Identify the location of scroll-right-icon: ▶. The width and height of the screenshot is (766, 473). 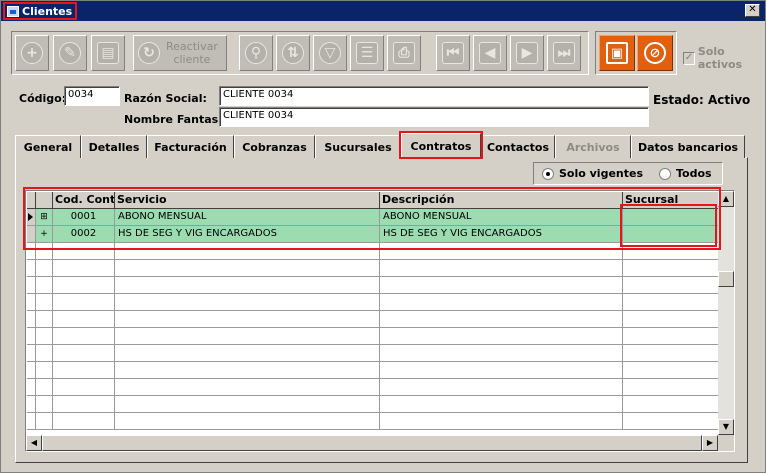
(710, 443).